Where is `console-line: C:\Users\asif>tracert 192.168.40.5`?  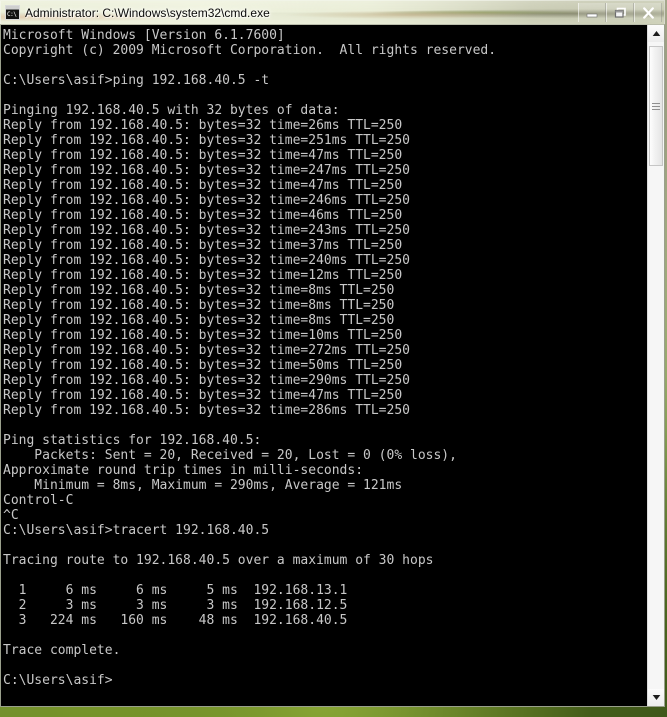
console-line: C:\Users\asif>tracert 192.168.40.5 is located at coordinates (136, 530).